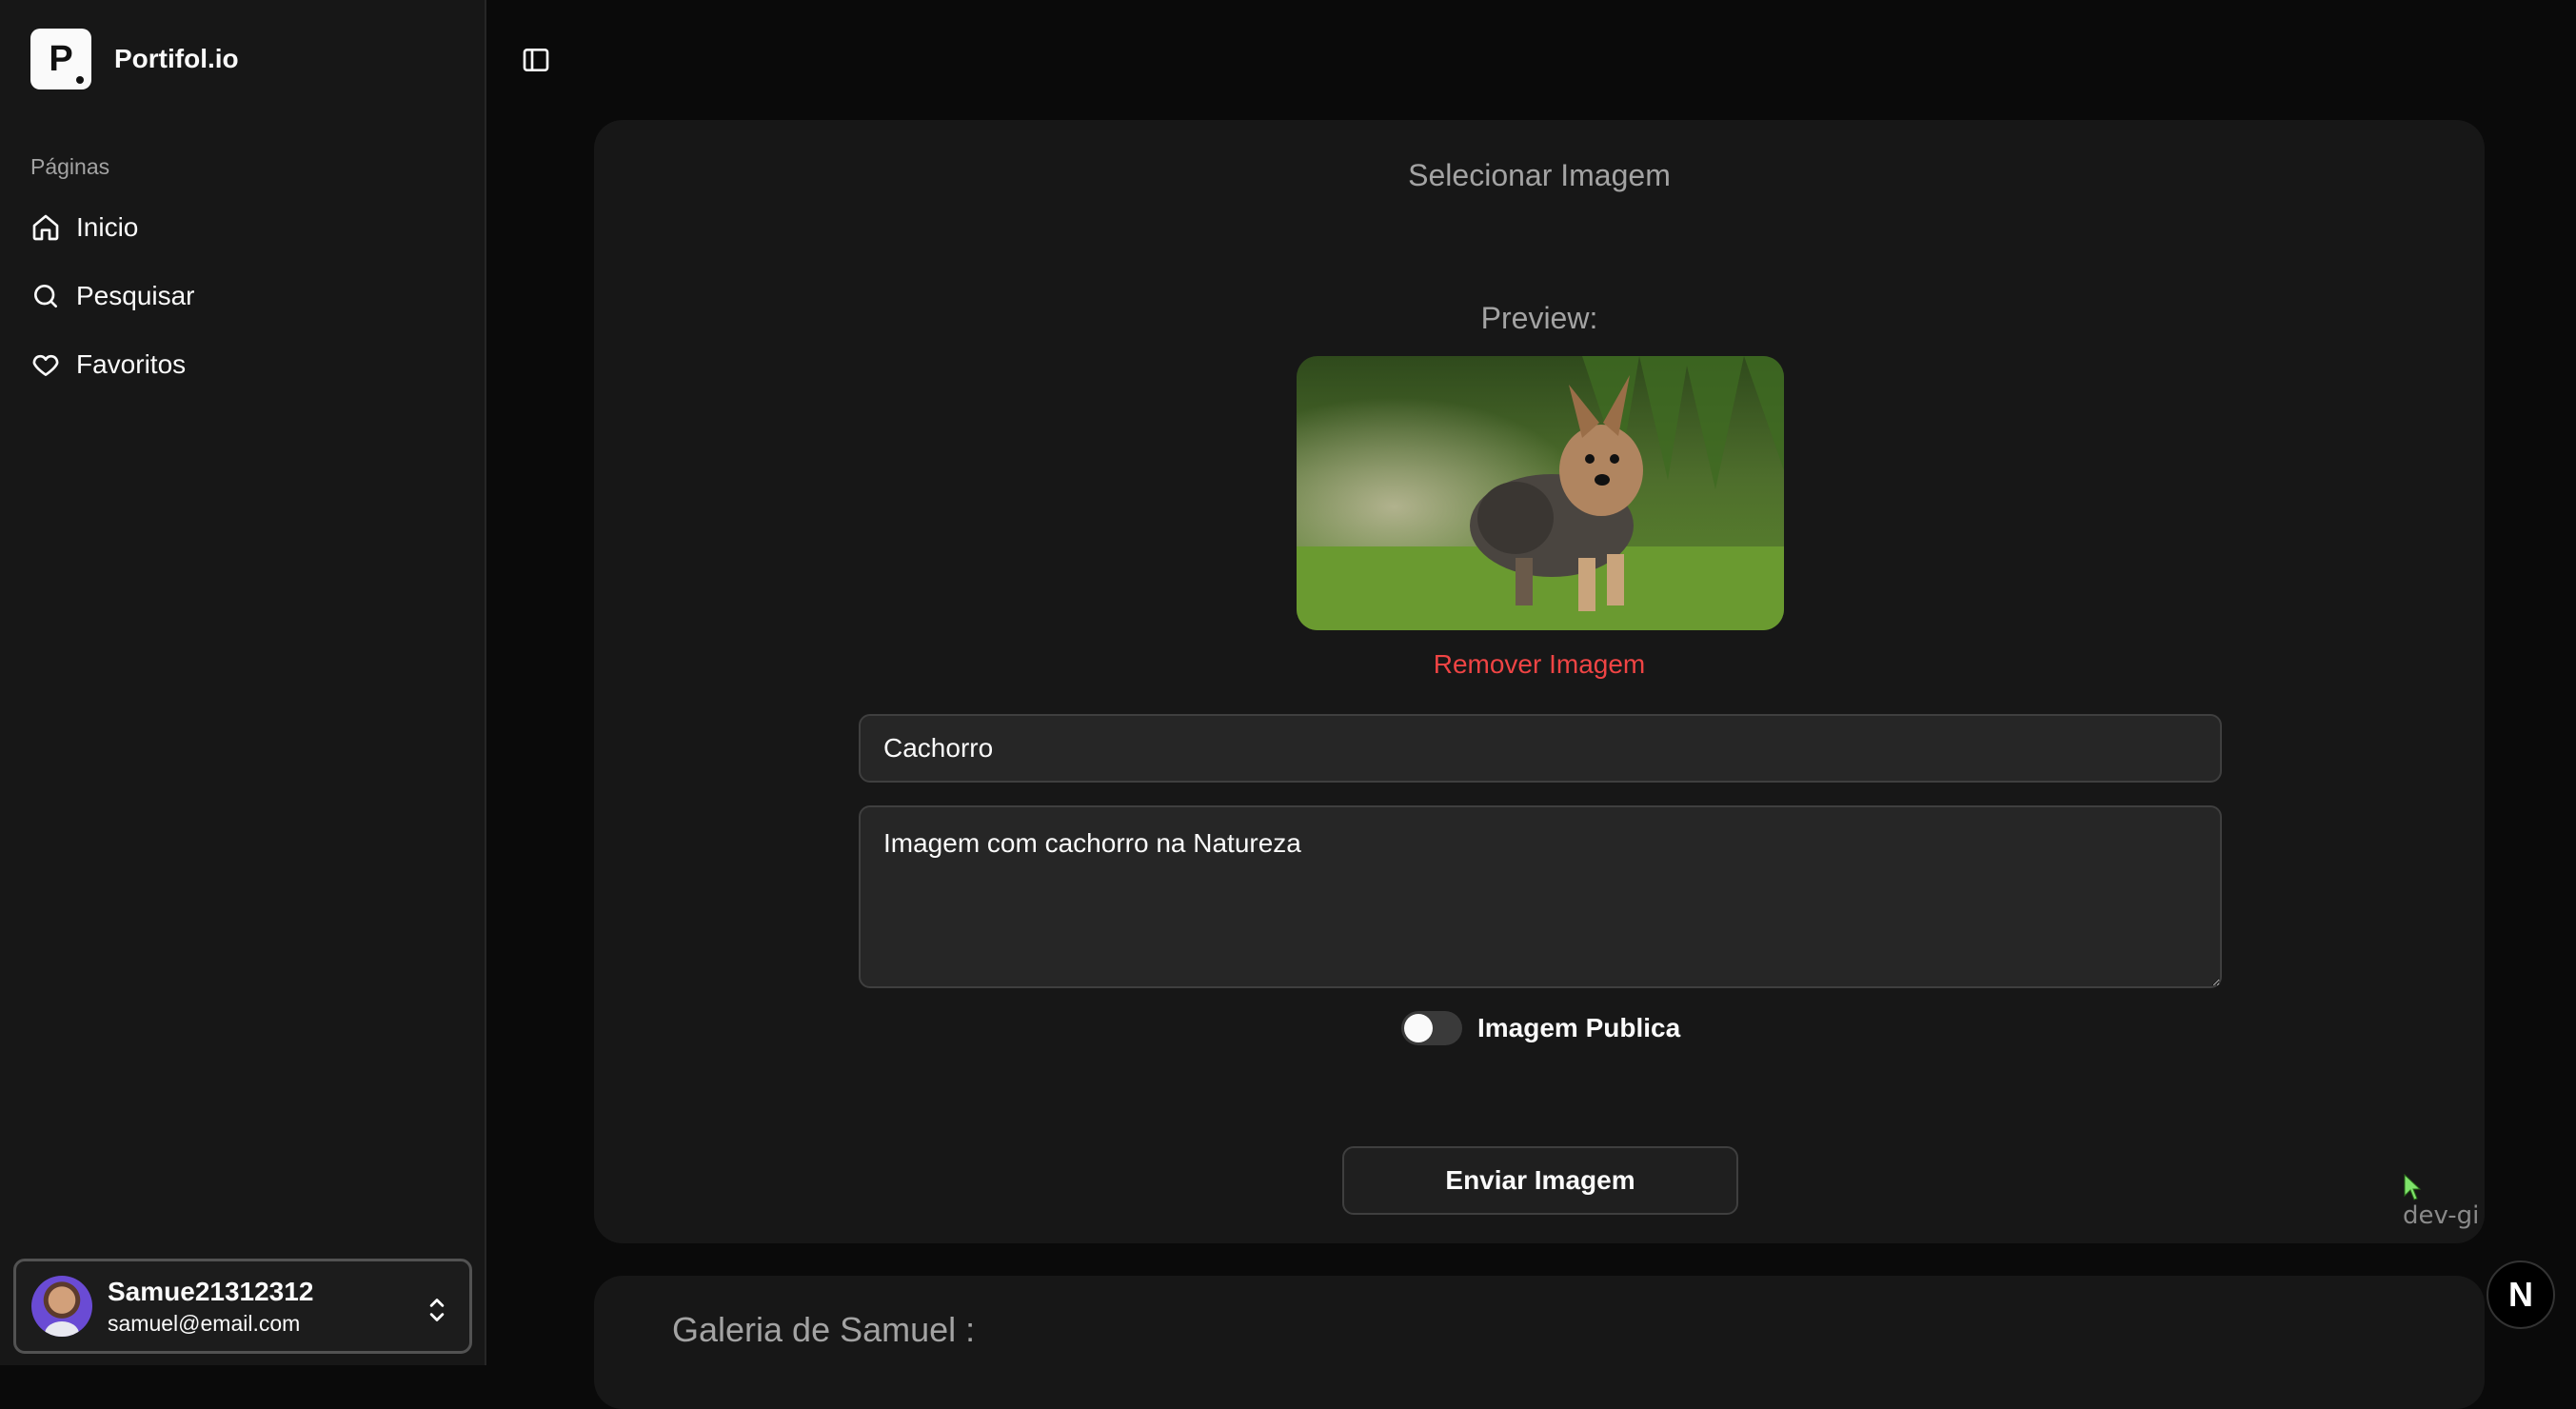  What do you see at coordinates (1539, 318) in the screenshot?
I see `preview-label: Preview:` at bounding box center [1539, 318].